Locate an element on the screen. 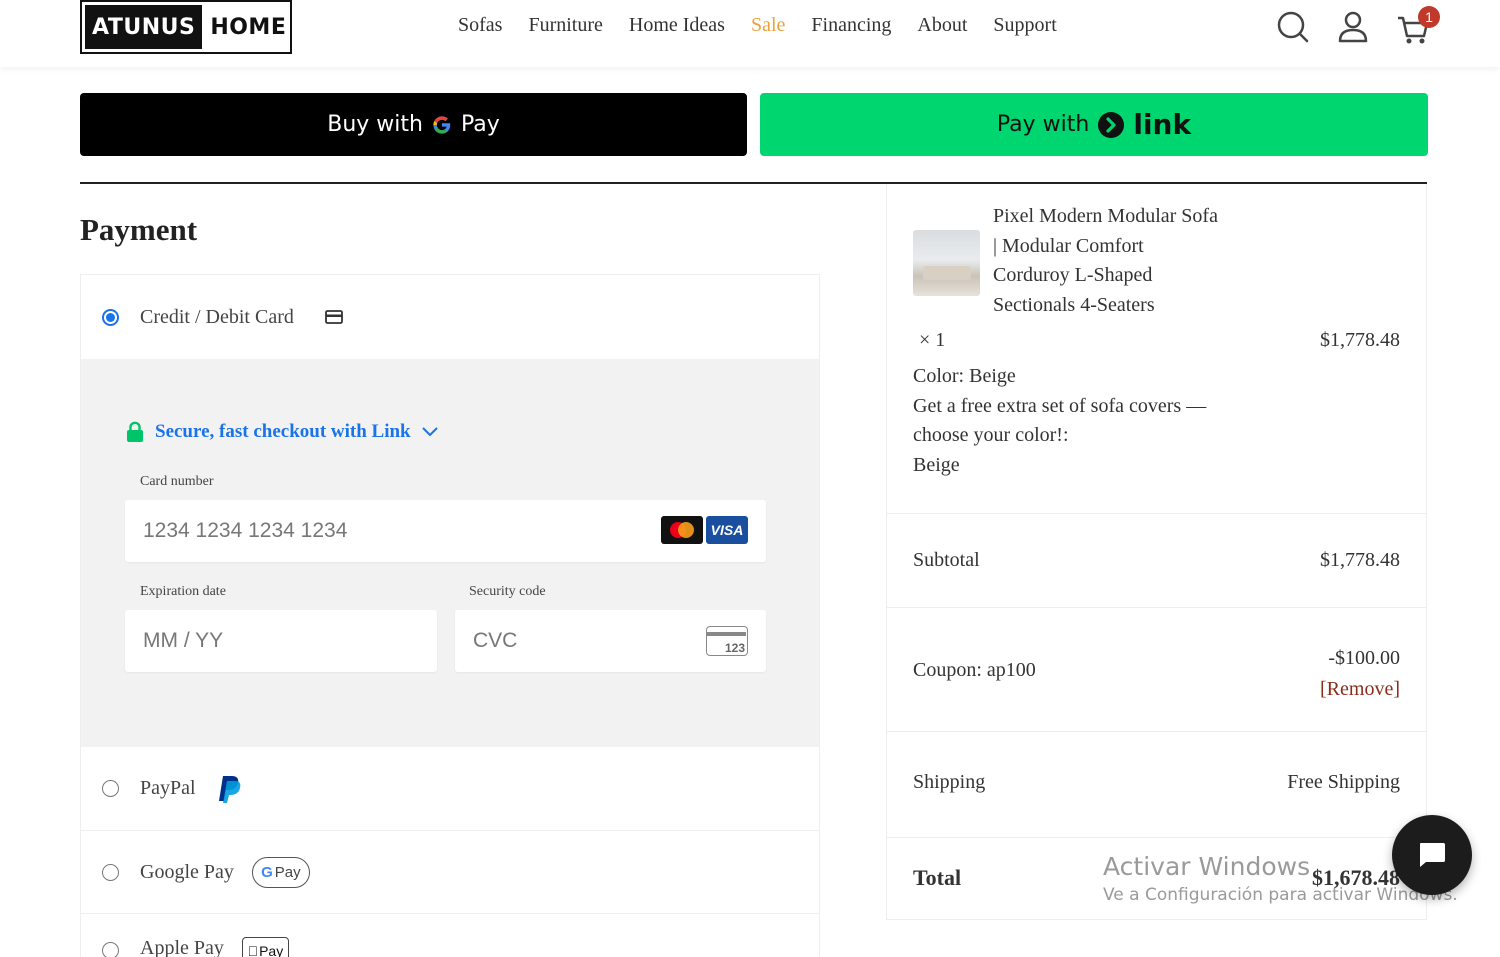  product-extra-option-value: Beige is located at coordinates (936, 464).